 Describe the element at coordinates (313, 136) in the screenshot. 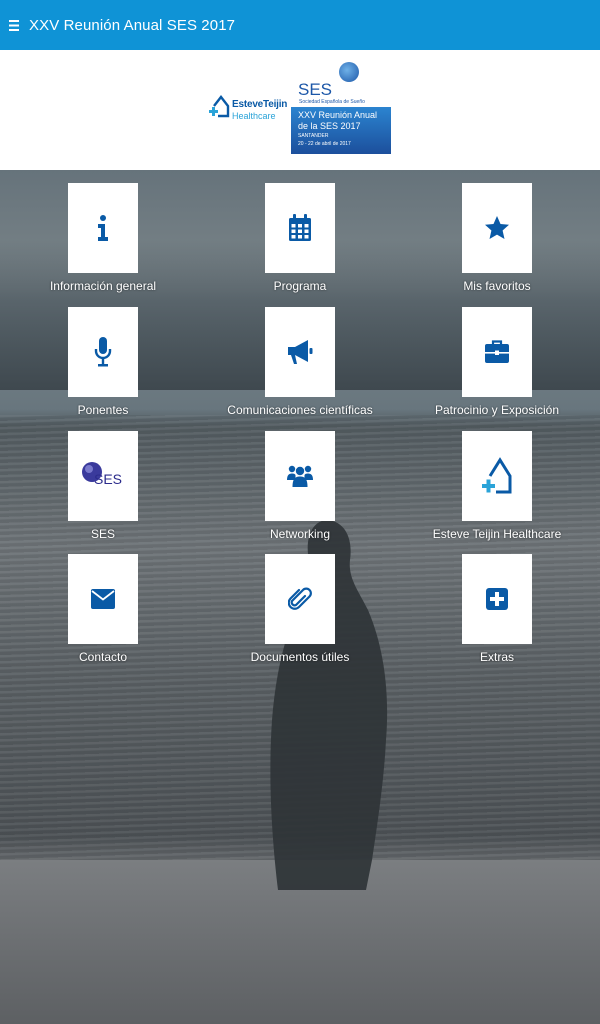

I see `event-city: SANTANDER` at that location.